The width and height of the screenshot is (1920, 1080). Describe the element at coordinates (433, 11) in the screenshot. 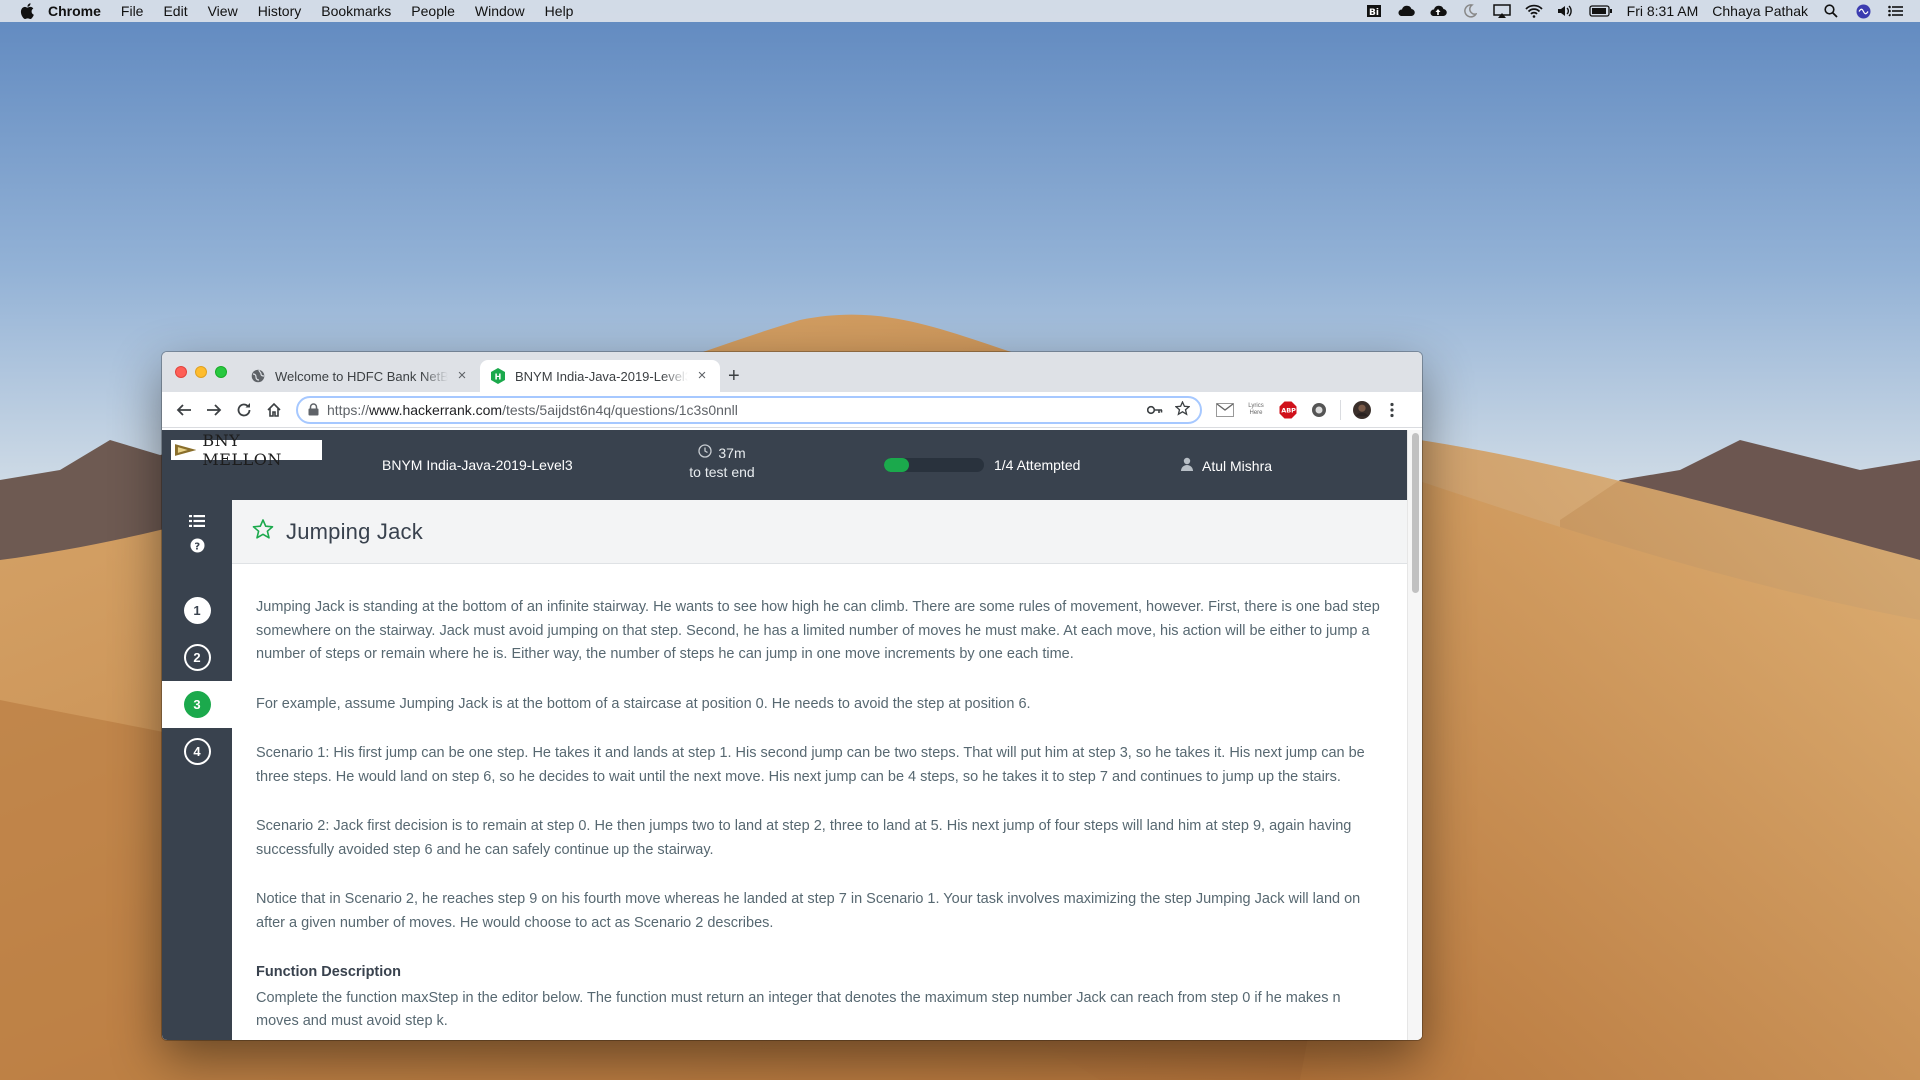

I see `menu-people: People` at that location.